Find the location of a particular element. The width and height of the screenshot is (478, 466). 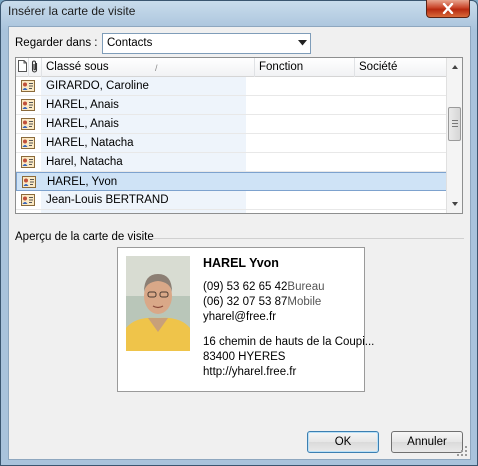

header-societe-label: Société is located at coordinates (378, 67).